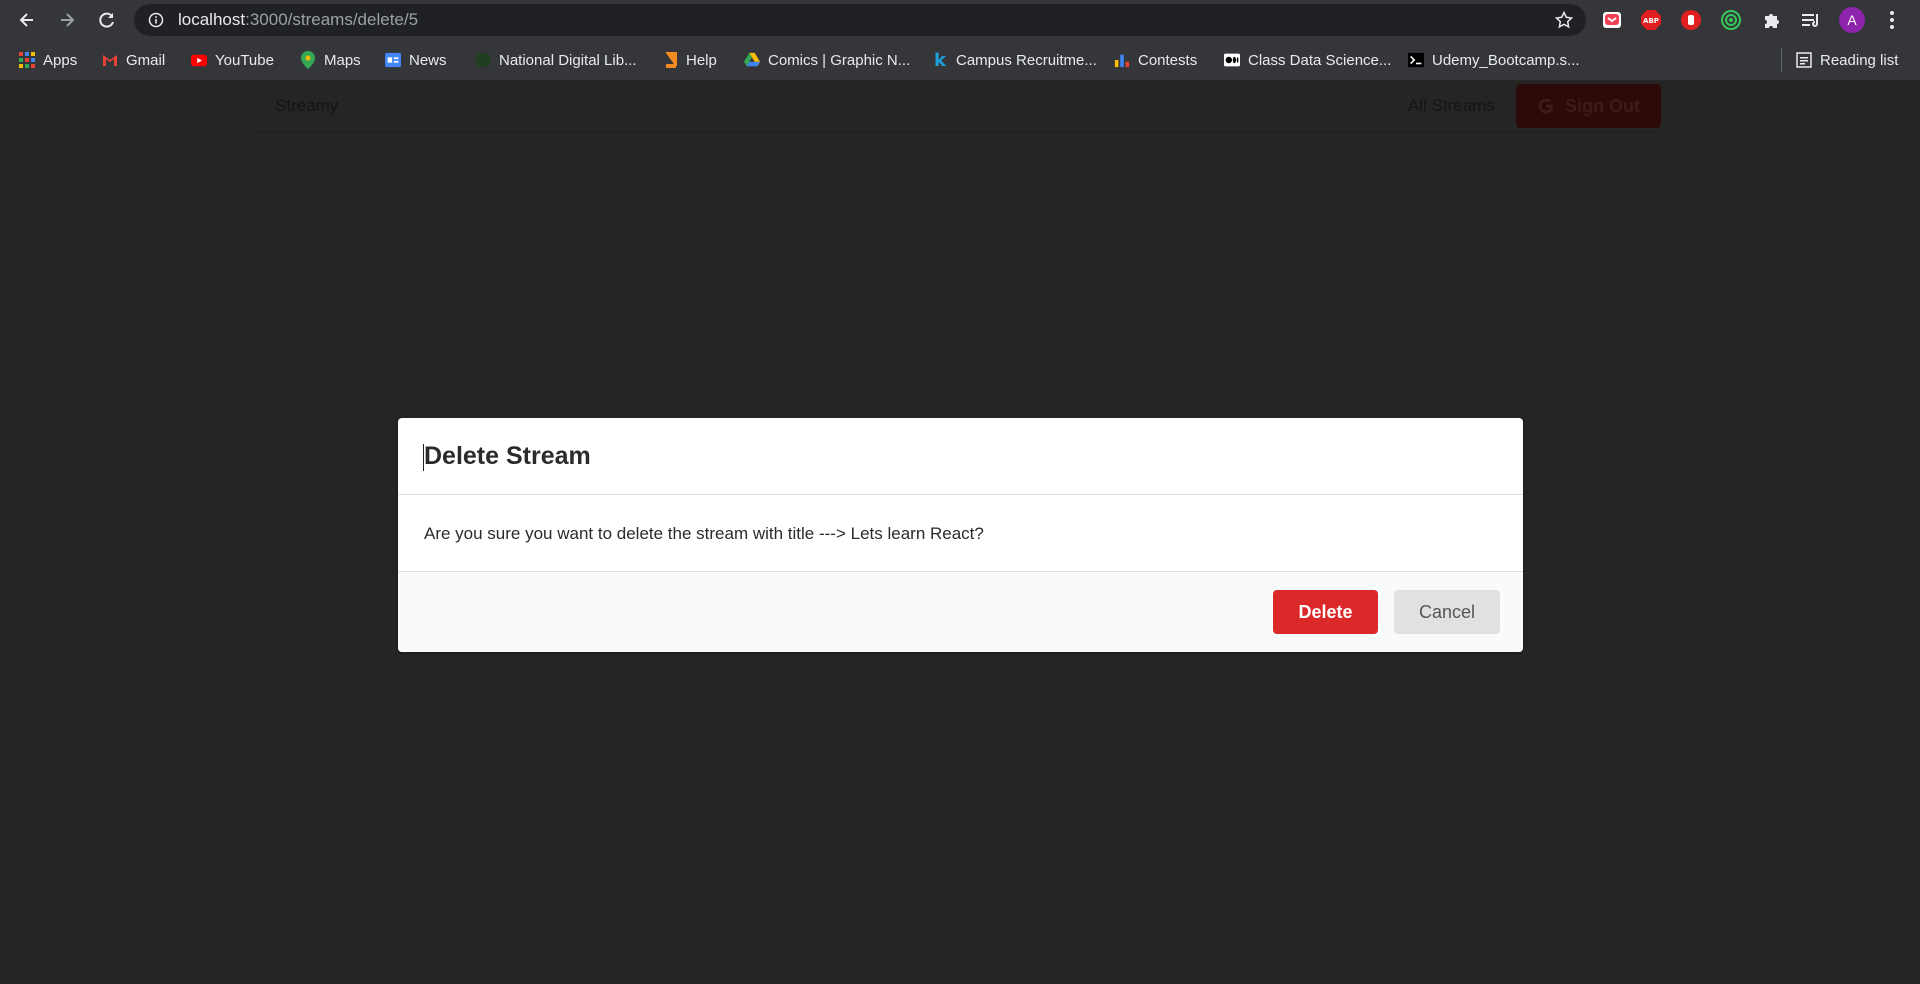 The height and width of the screenshot is (984, 1920). I want to click on modal-title: Delete Stream, so click(507, 456).